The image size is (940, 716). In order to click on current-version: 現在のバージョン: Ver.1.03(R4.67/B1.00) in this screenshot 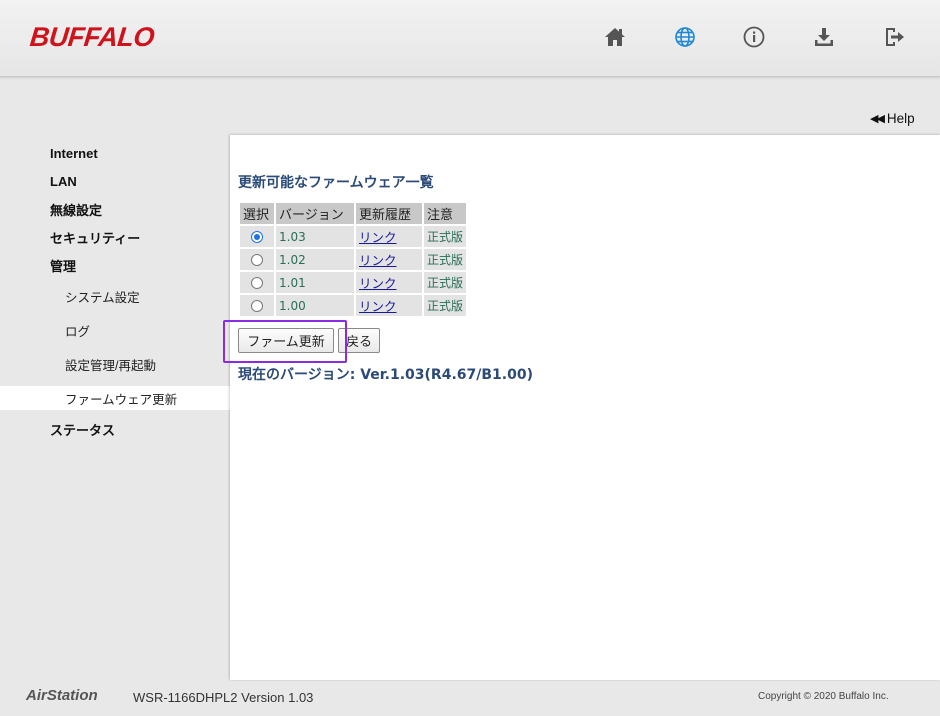, I will do `click(385, 375)`.